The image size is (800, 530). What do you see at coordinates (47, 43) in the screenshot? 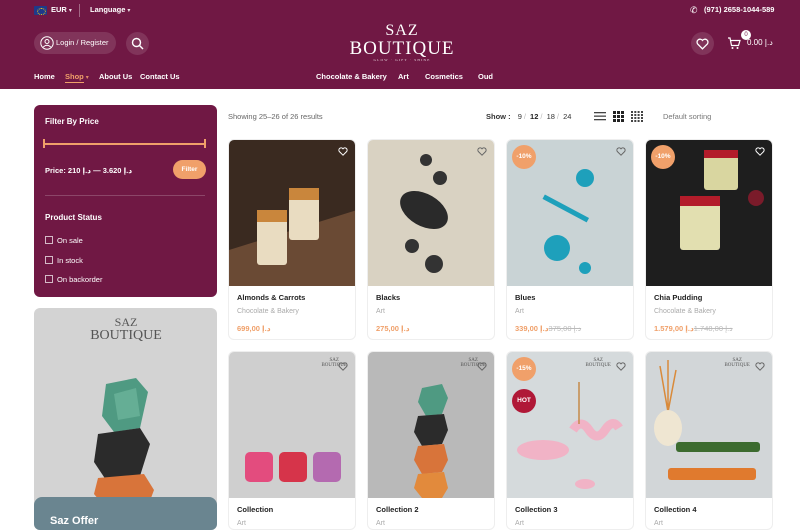
I see `user-icon` at bounding box center [47, 43].